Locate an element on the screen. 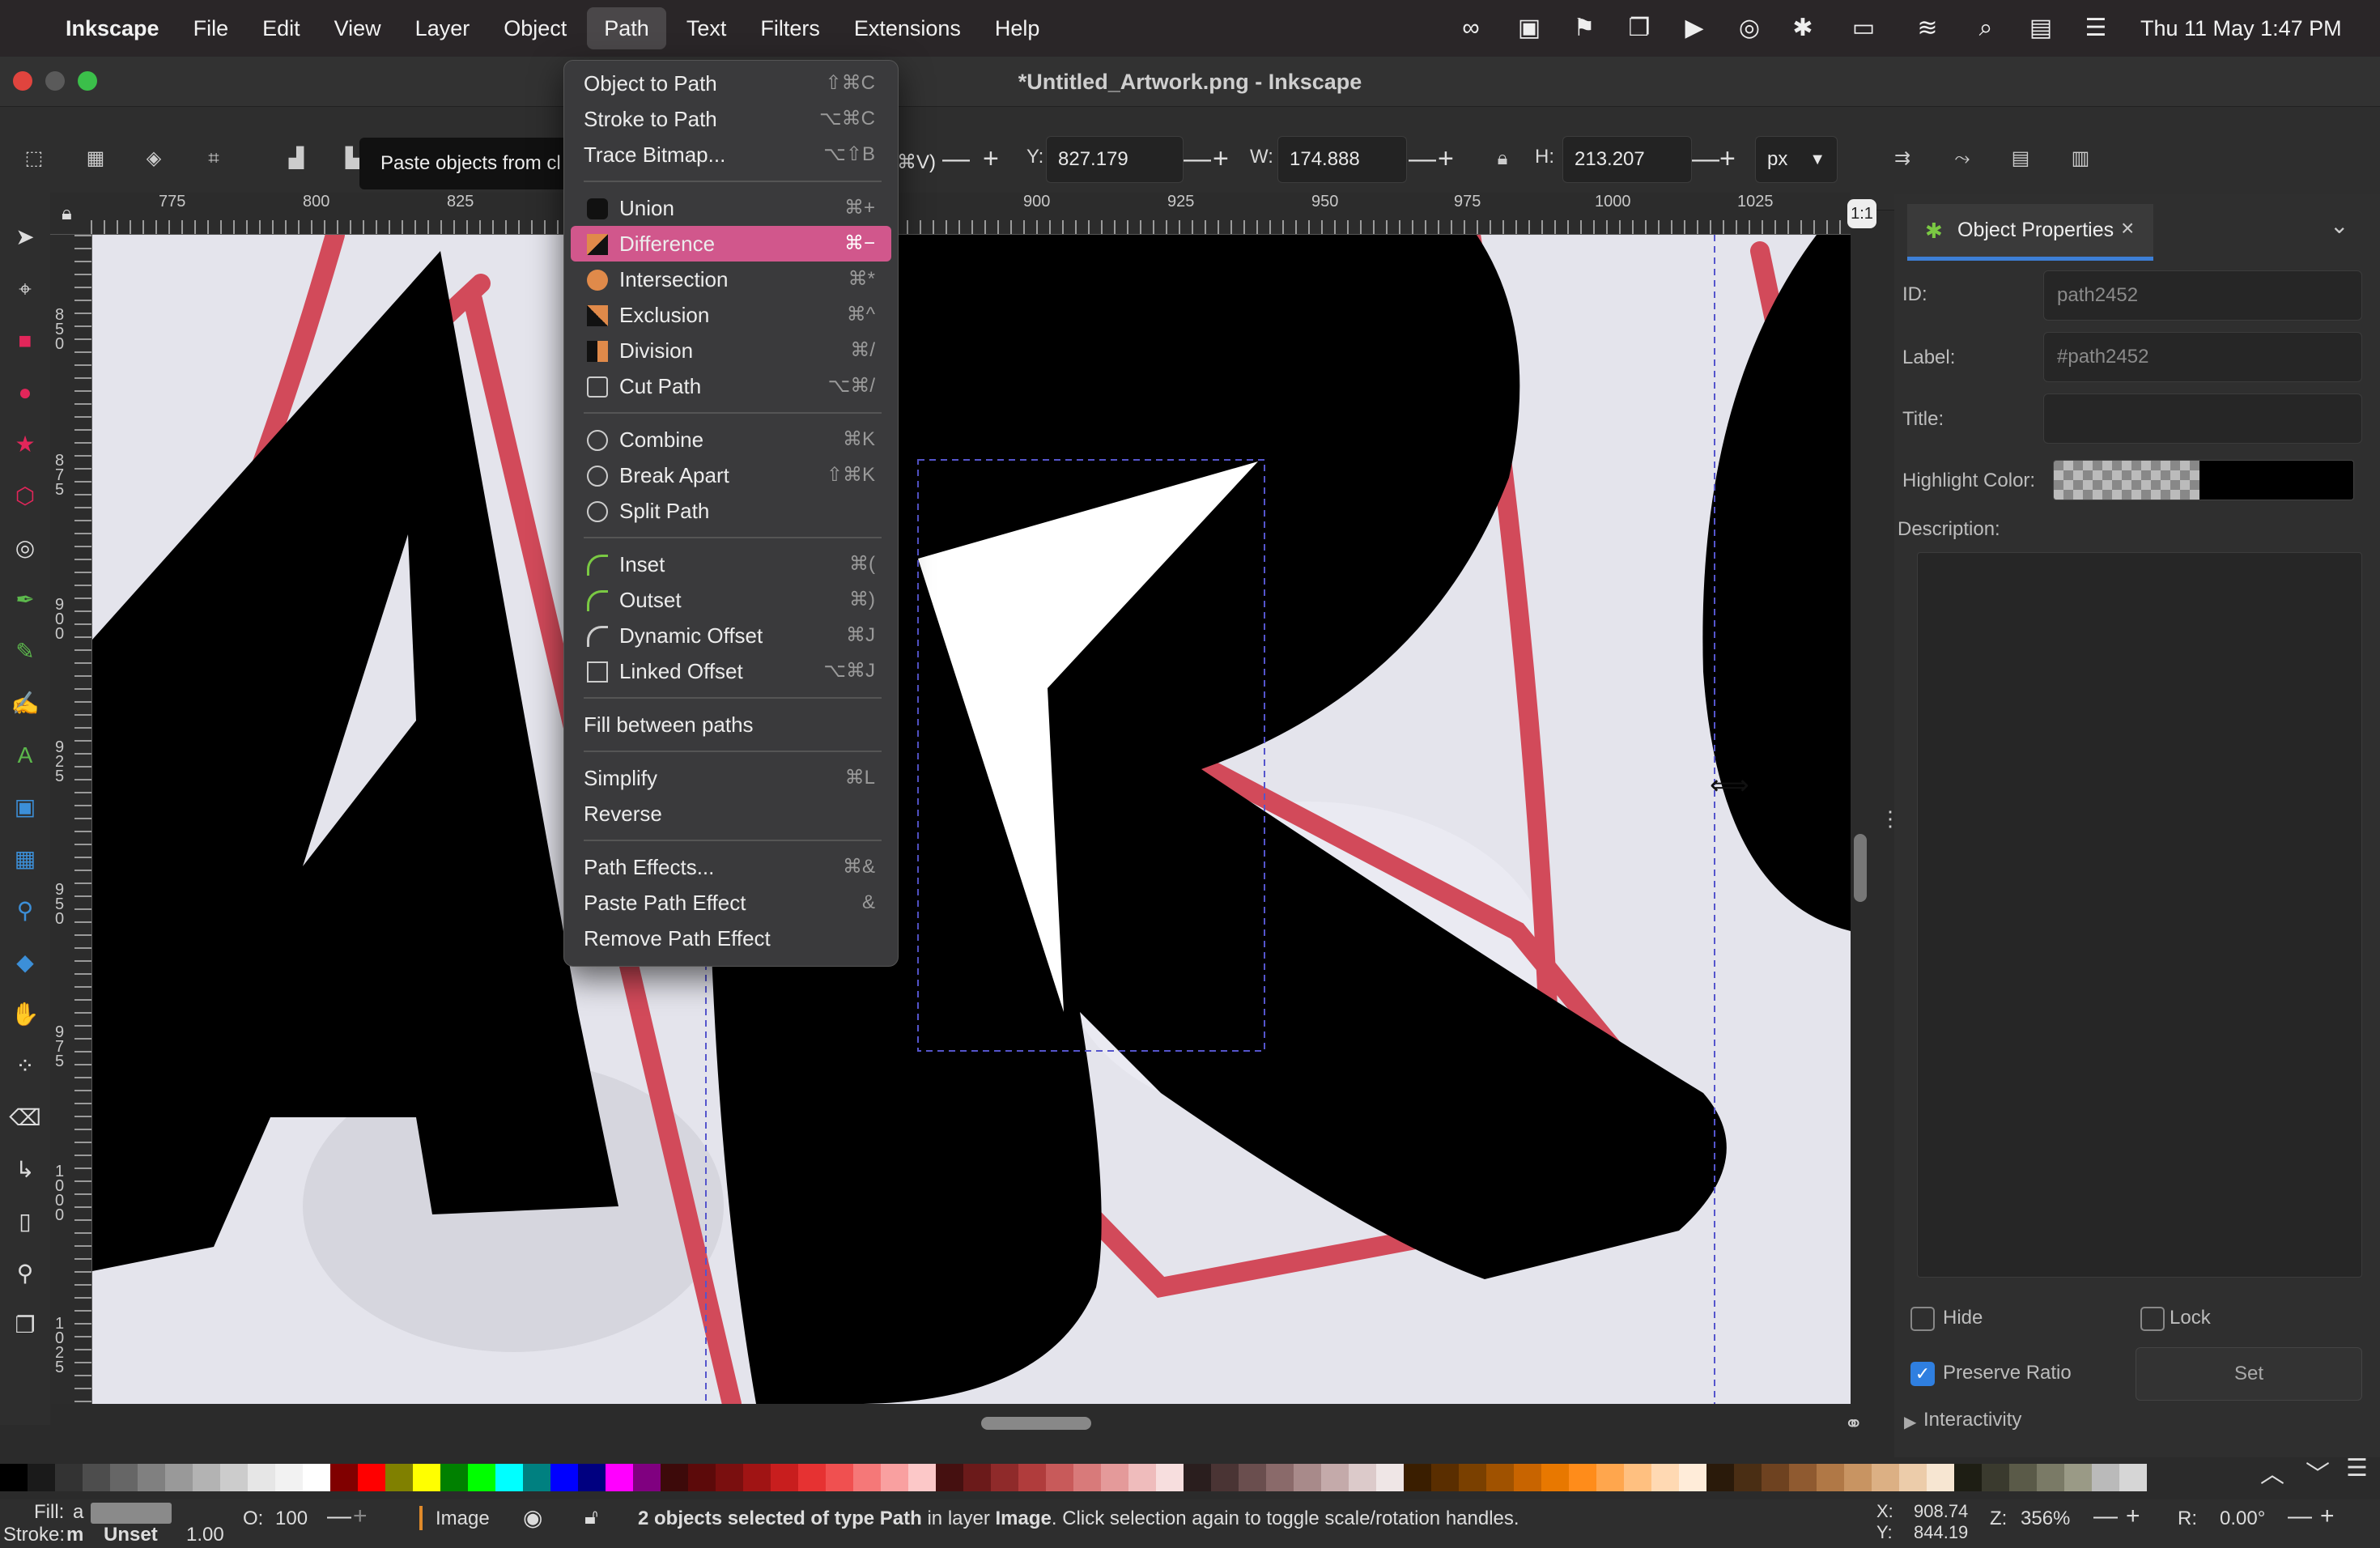  paint-bucket-tool-icon: ◆ is located at coordinates (25, 963).